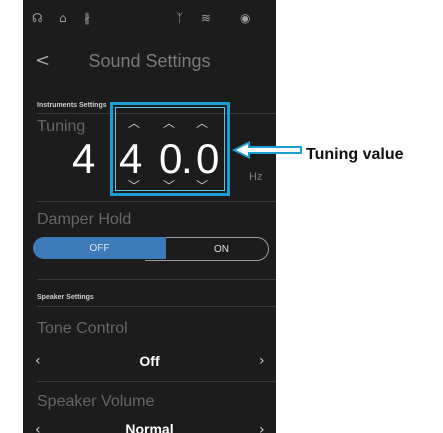 The width and height of the screenshot is (443, 433). I want to click on headphone-icon: ☊, so click(37, 18).